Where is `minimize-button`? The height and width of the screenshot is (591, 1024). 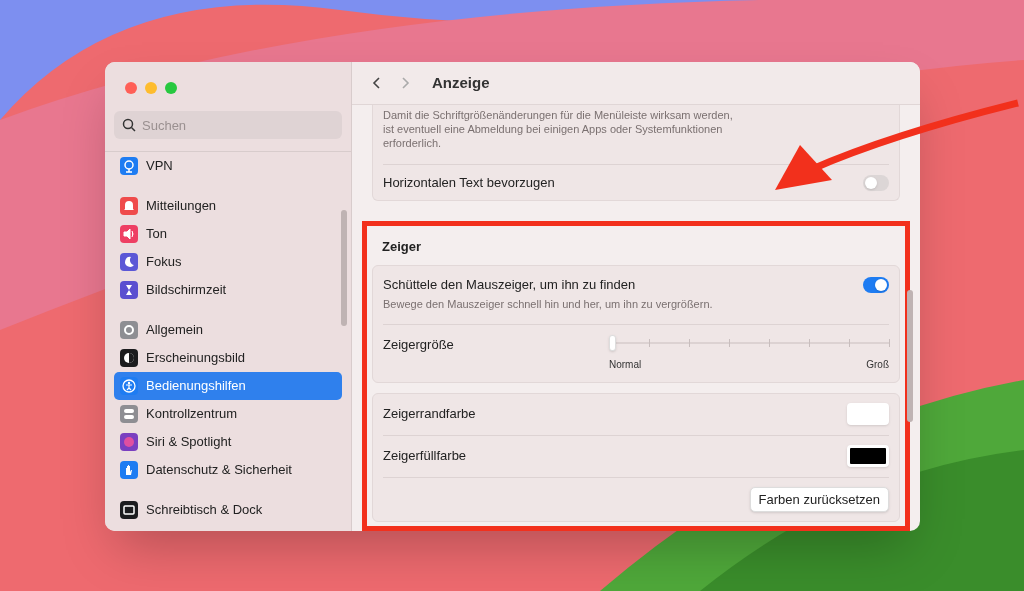 minimize-button is located at coordinates (151, 88).